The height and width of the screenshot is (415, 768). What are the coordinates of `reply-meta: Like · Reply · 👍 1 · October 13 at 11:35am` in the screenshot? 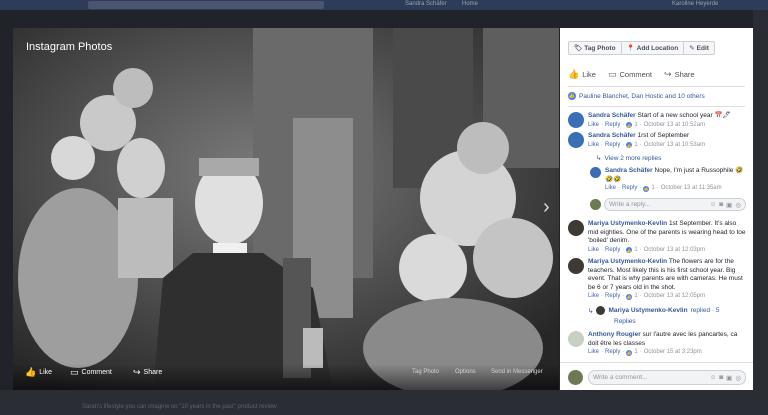 It's located at (663, 188).